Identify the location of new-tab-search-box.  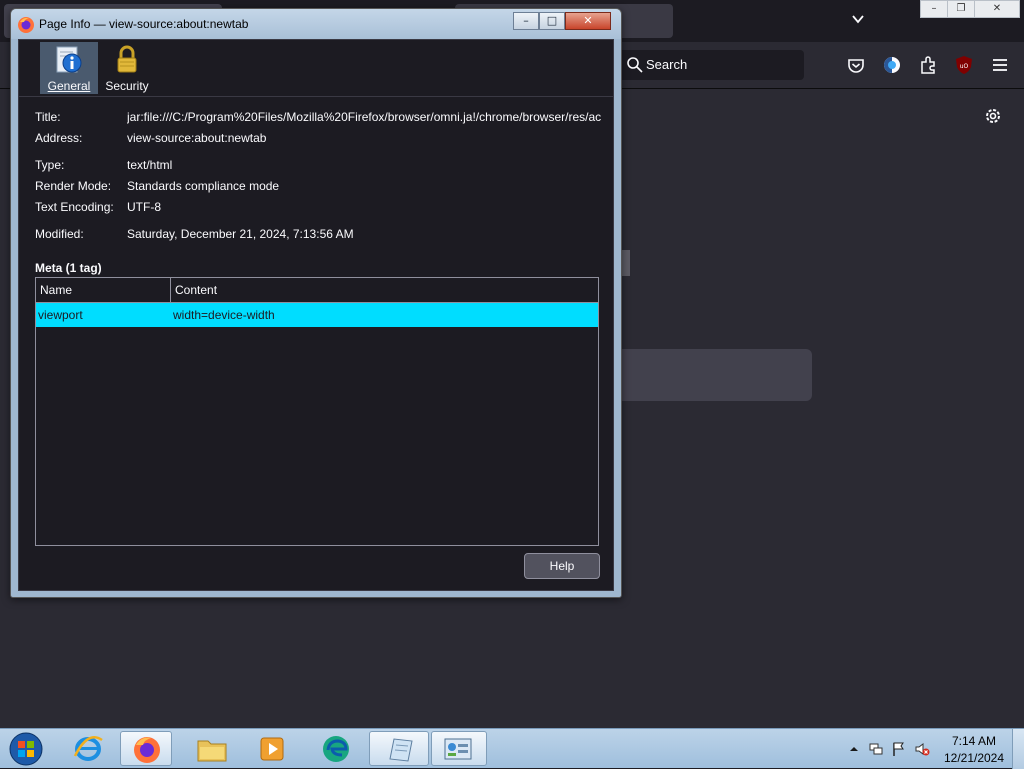
(711, 375).